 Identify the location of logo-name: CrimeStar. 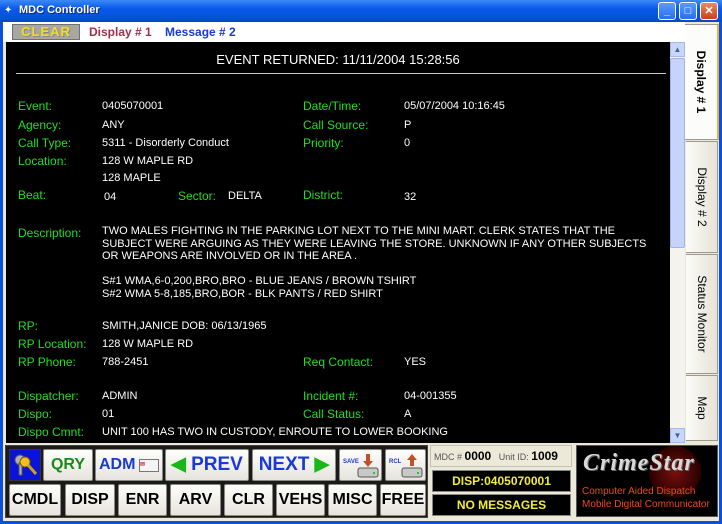
(639, 463).